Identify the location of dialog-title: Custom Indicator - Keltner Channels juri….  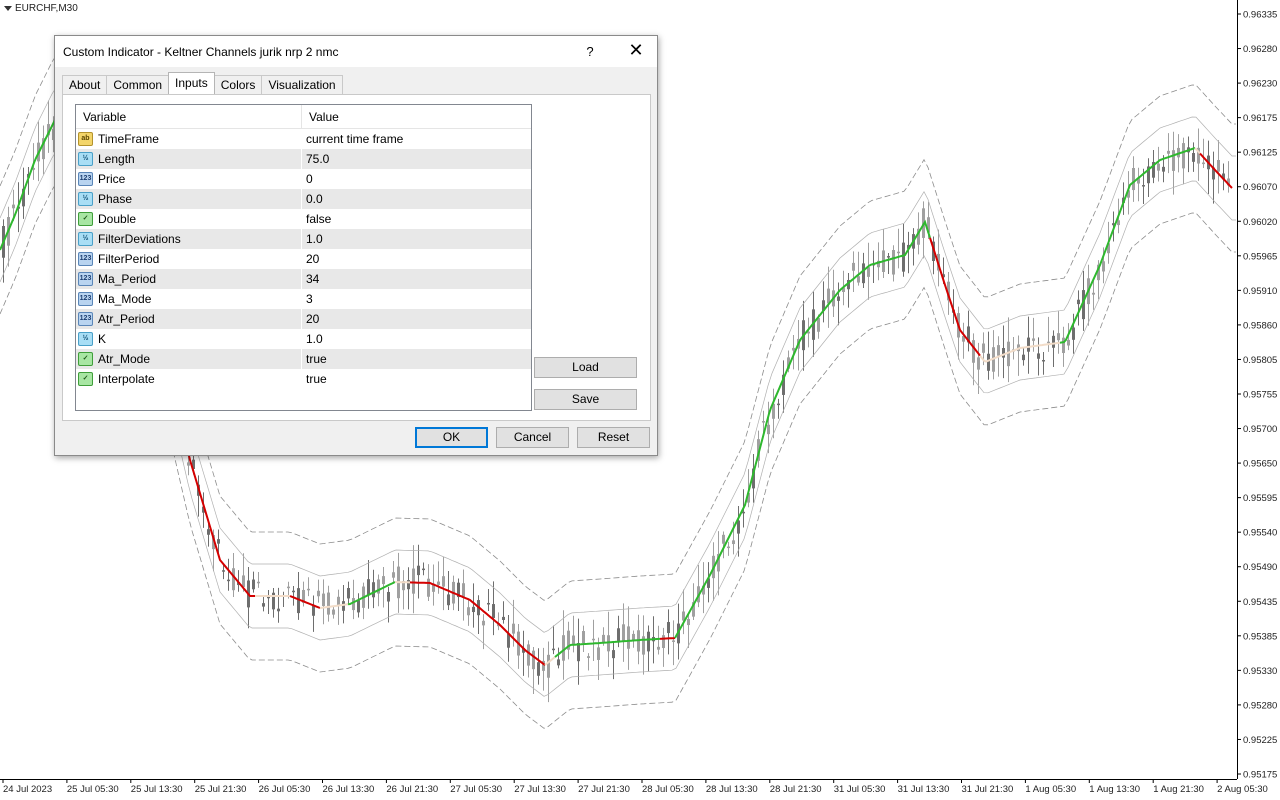
(201, 52).